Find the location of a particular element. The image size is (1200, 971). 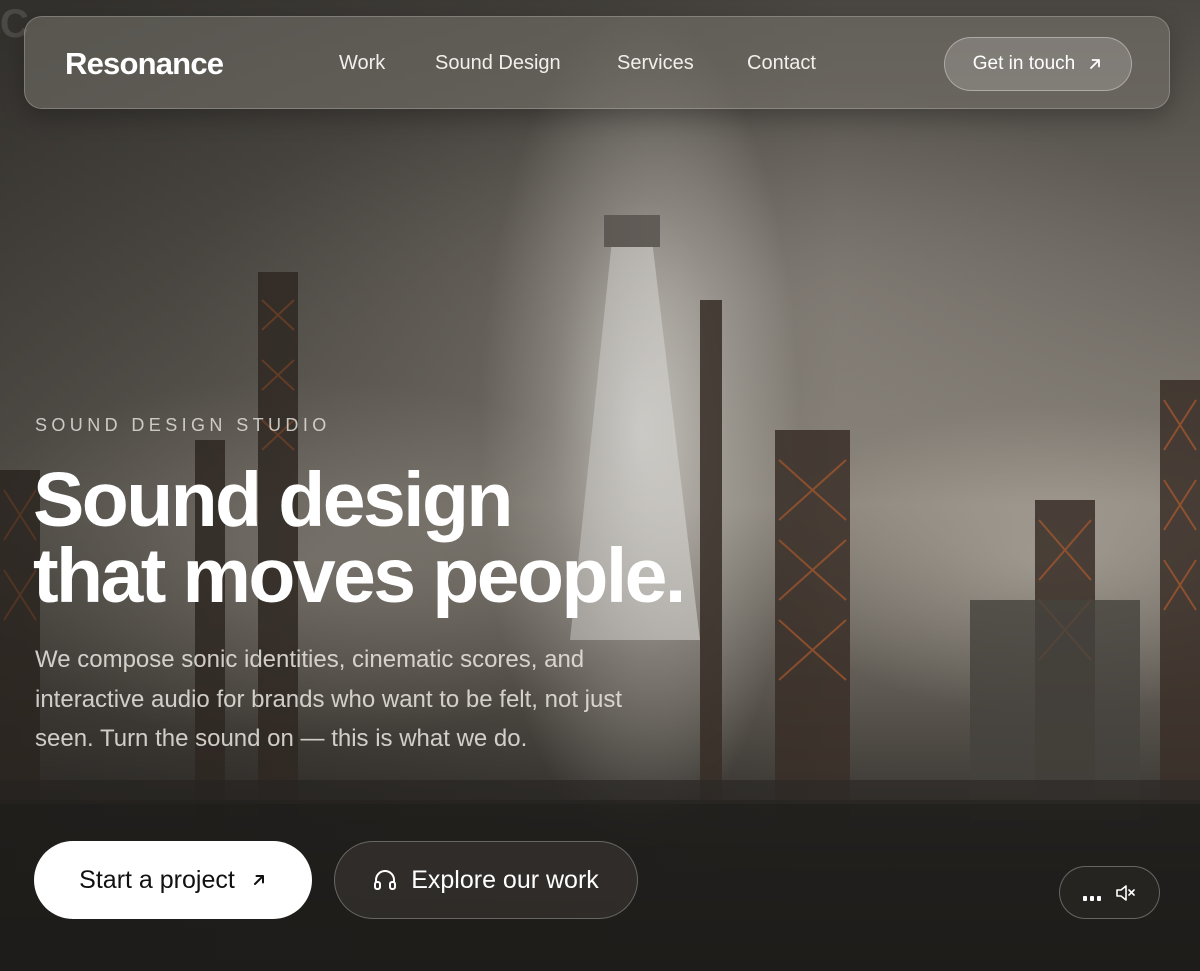

explore-work-label: Explore our work is located at coordinates (505, 879).